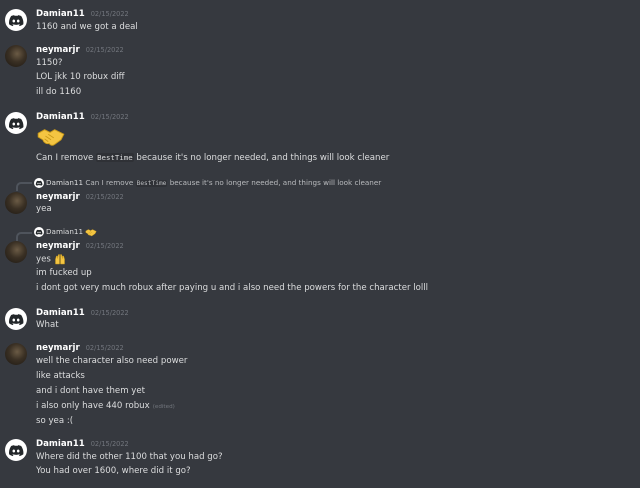  I want to click on text-segment: Can I remove, so click(66, 158).